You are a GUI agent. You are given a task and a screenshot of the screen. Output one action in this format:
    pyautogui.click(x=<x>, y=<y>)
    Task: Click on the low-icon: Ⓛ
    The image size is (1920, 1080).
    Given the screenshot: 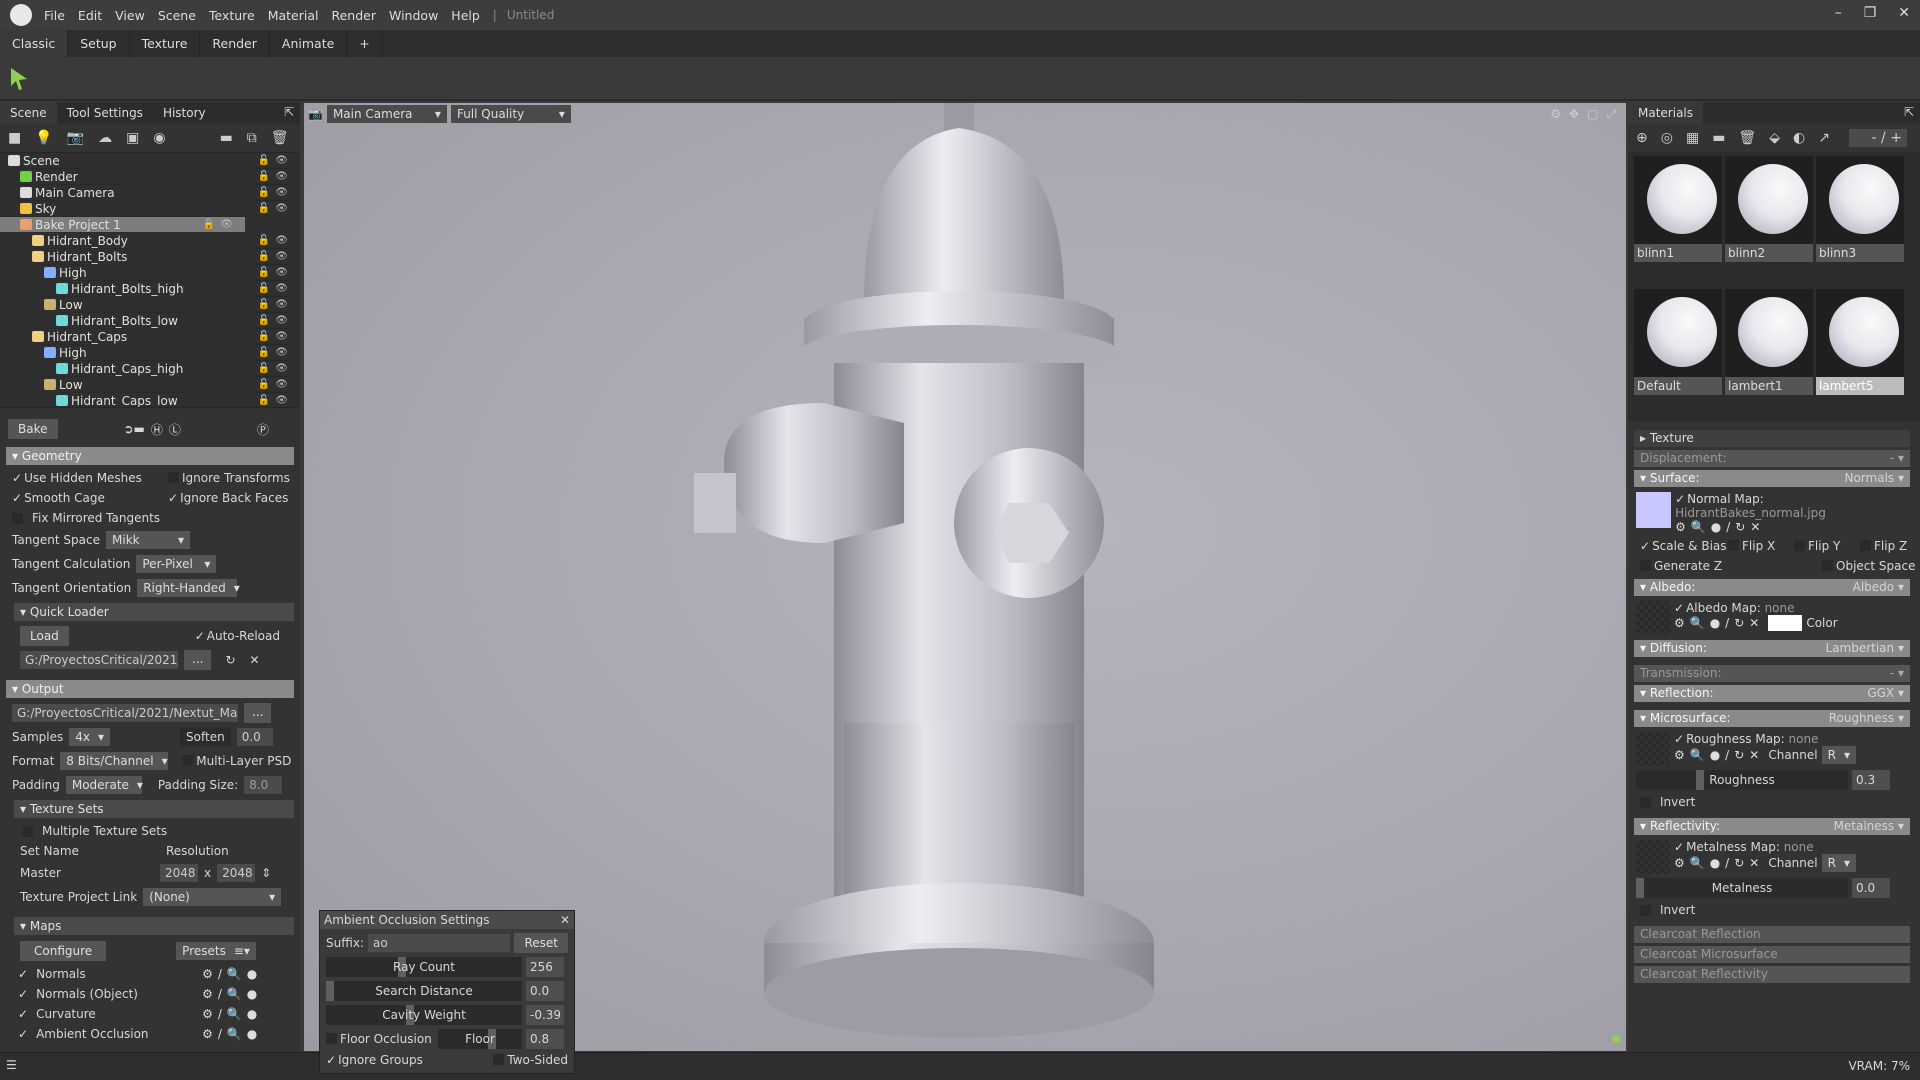 What is the action you would take?
    pyautogui.click(x=175, y=429)
    